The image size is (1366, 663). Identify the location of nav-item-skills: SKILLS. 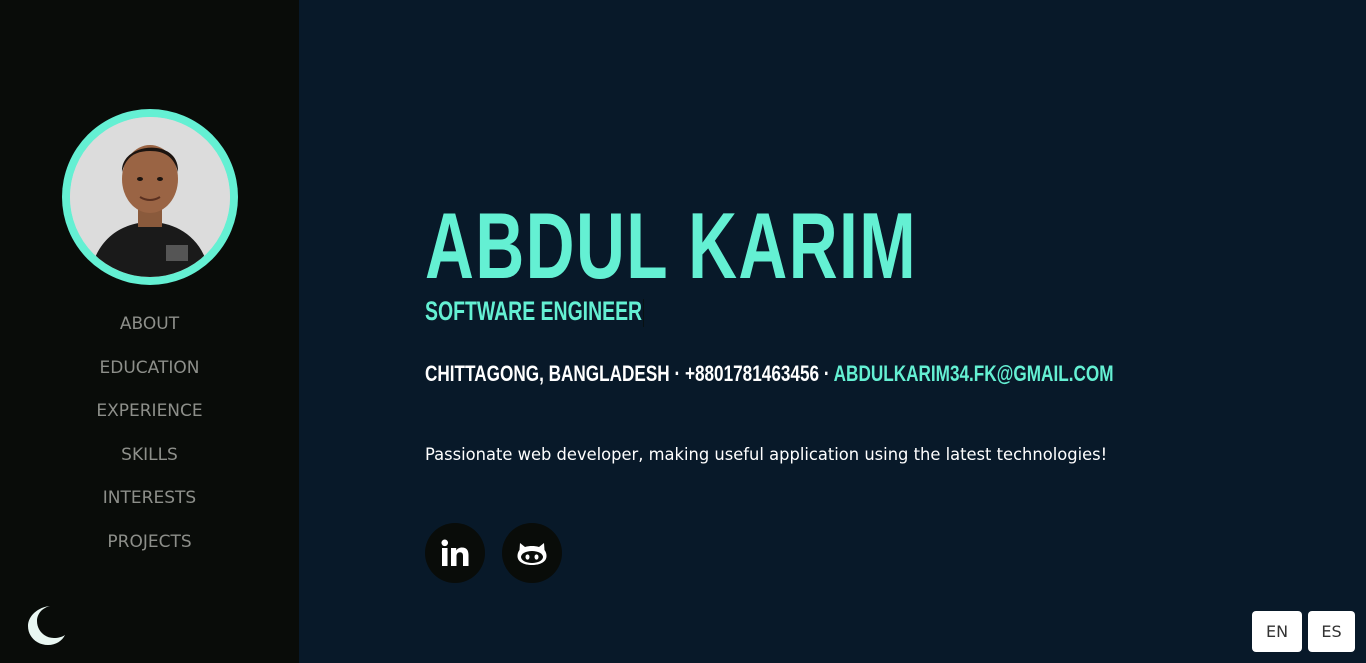
(149, 457).